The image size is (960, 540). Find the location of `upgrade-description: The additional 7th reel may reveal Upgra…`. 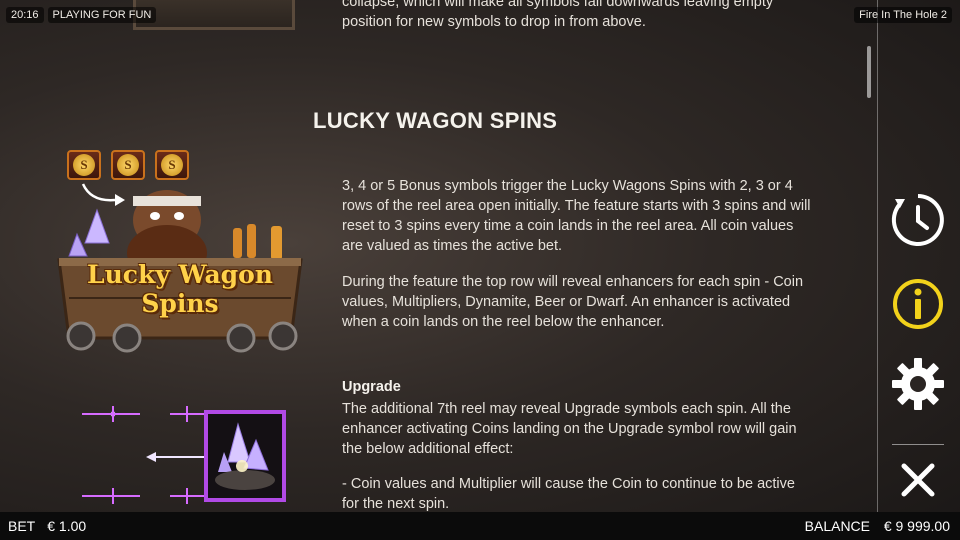

upgrade-description: The additional 7th reel may reveal Upgra… is located at coordinates (569, 429).